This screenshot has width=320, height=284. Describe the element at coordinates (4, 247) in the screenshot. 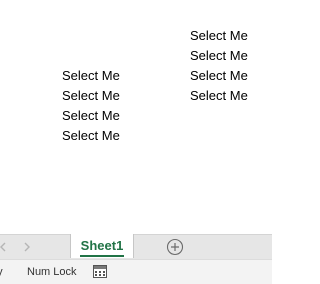

I see `scroll-left-icon` at that location.